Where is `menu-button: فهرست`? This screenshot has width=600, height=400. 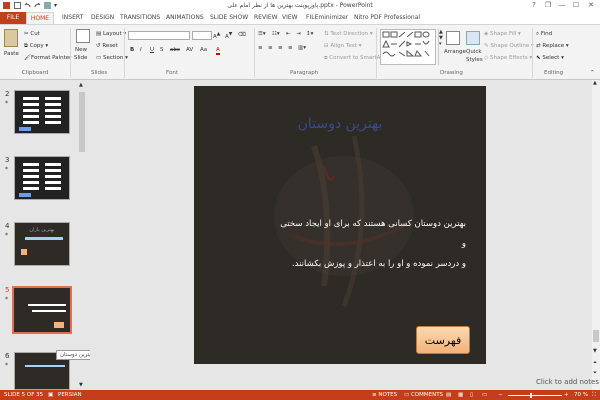 menu-button: فهرست is located at coordinates (443, 340).